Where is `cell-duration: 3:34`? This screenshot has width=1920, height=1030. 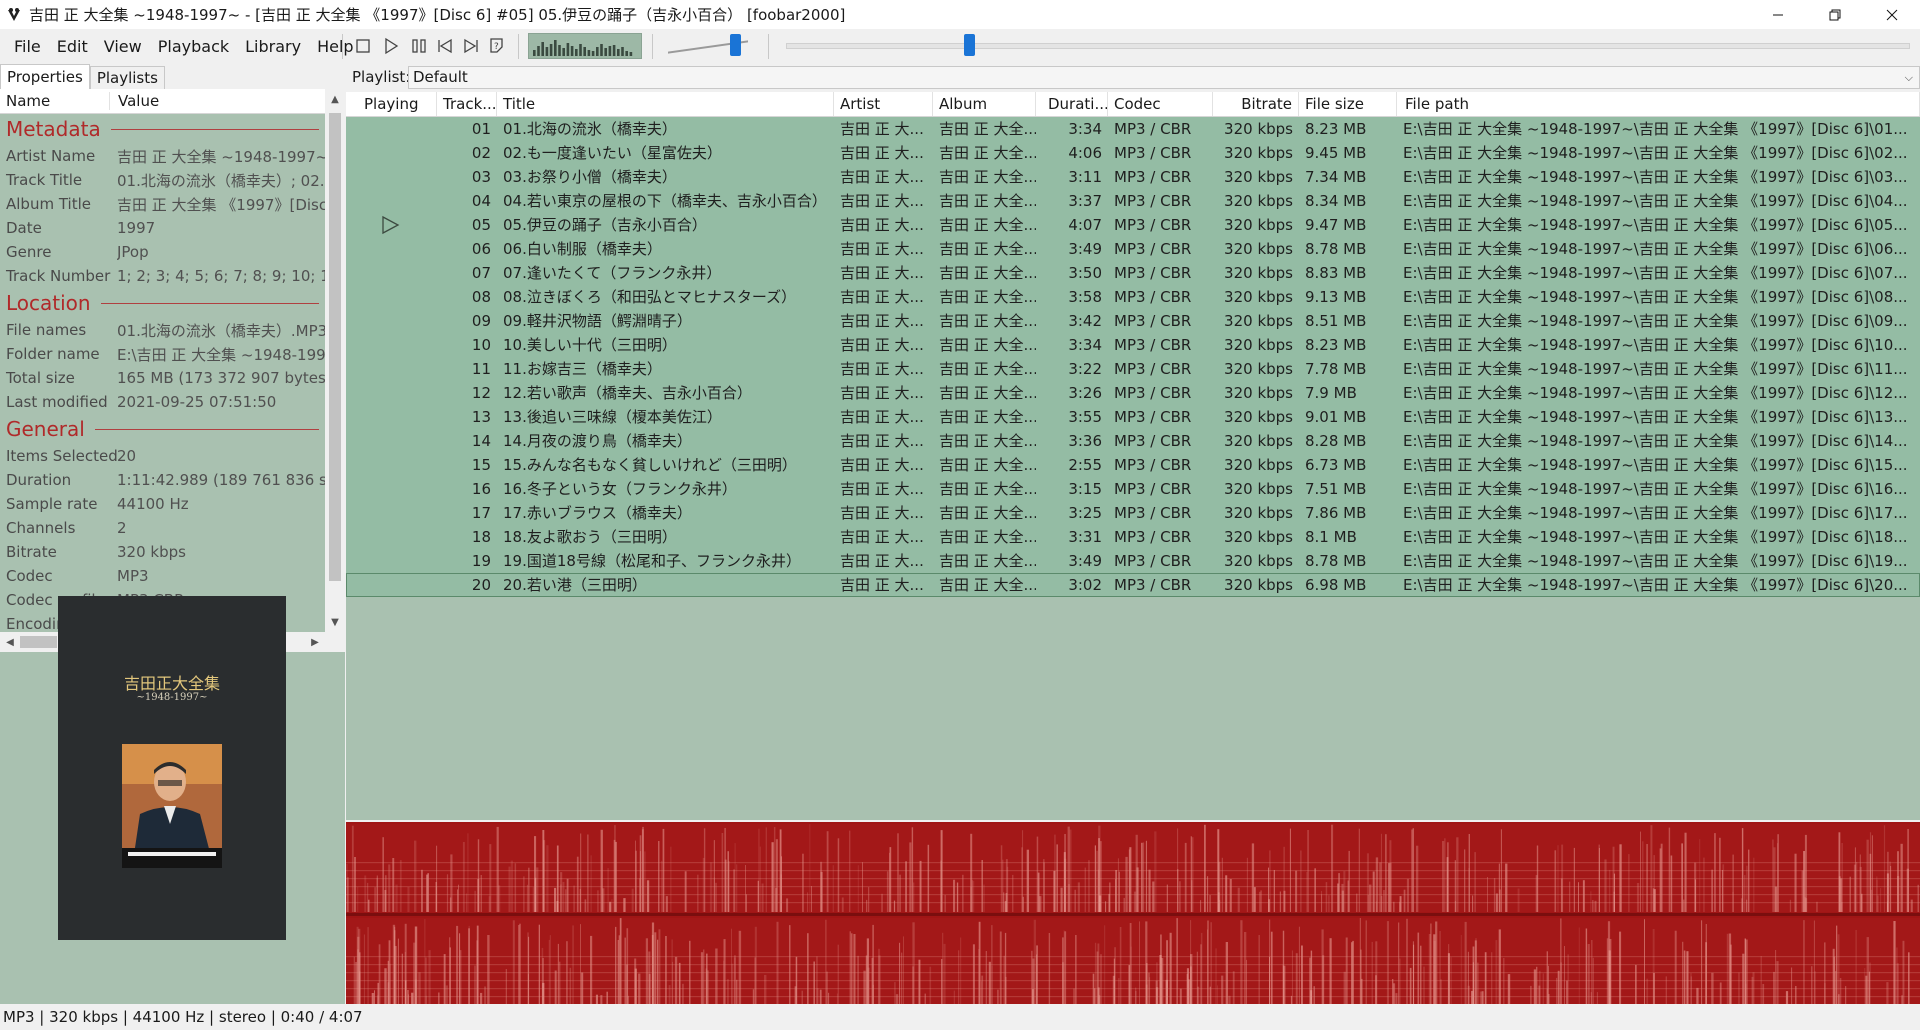
cell-duration: 3:34 is located at coordinates (1085, 345).